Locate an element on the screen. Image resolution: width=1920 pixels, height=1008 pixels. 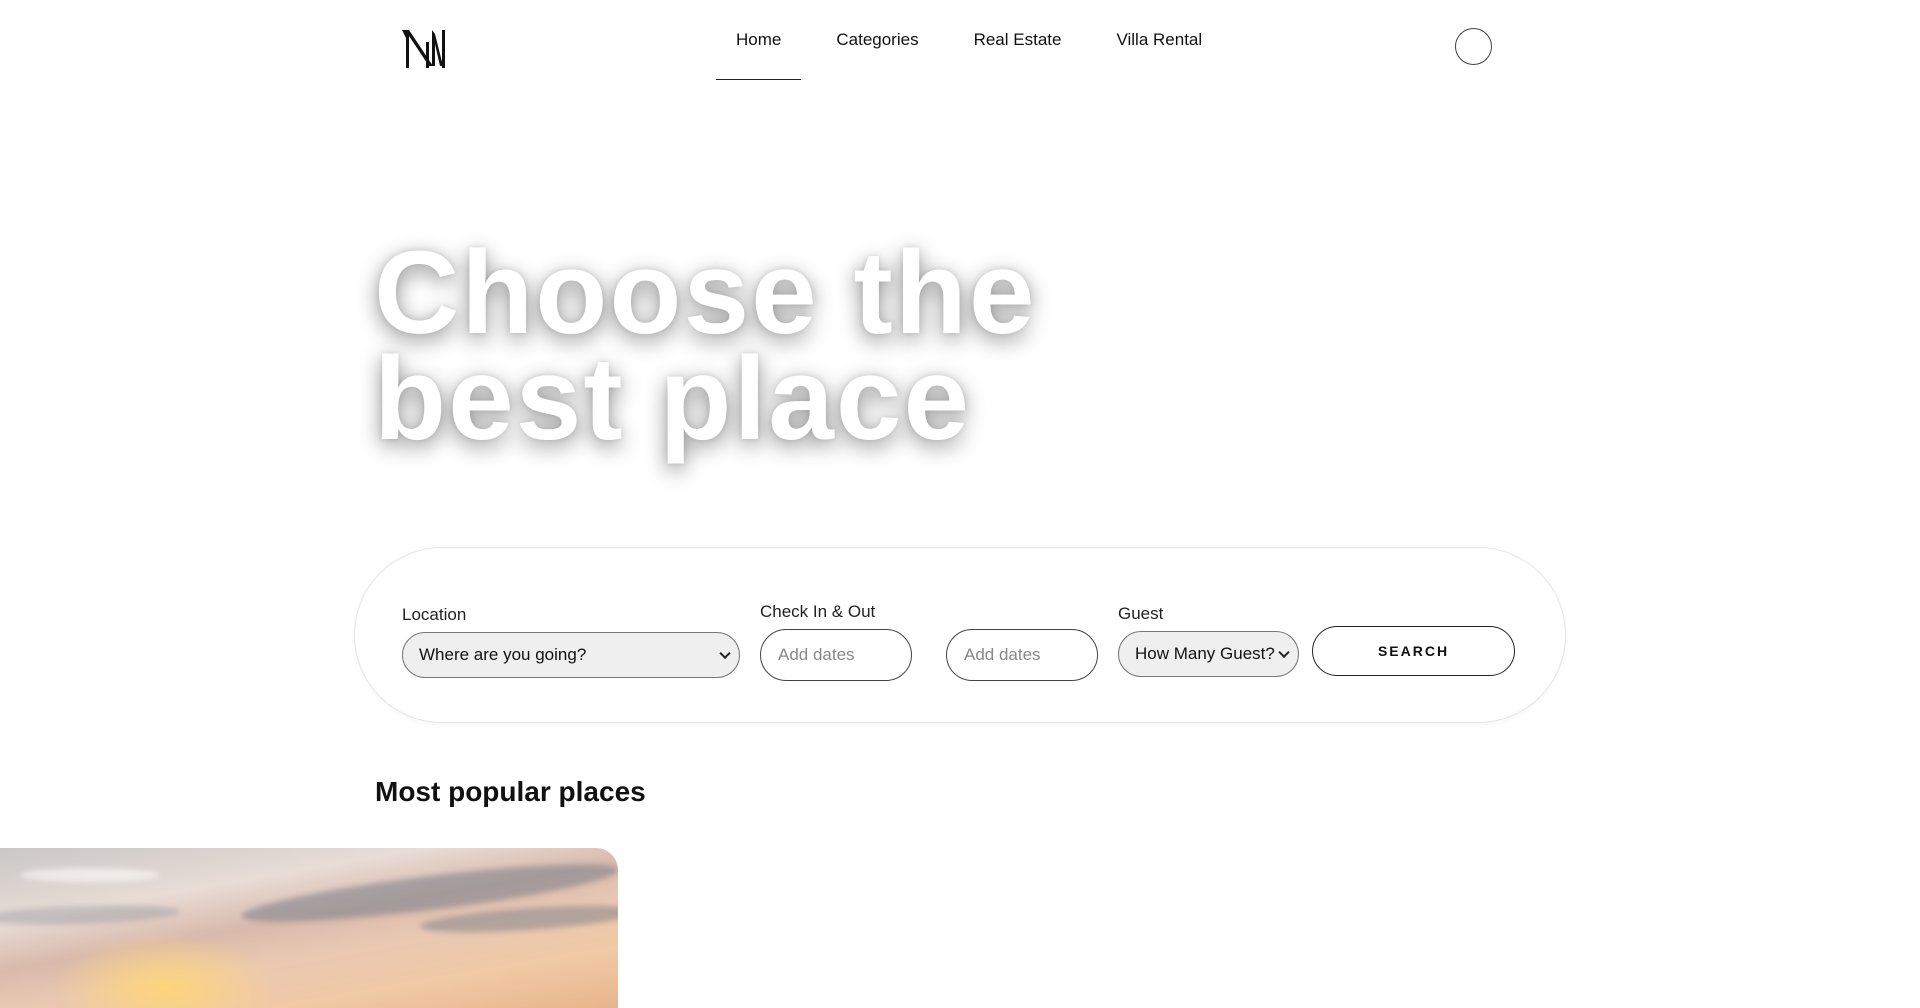
hero-title: Choose the best place is located at coordinates (705, 346).